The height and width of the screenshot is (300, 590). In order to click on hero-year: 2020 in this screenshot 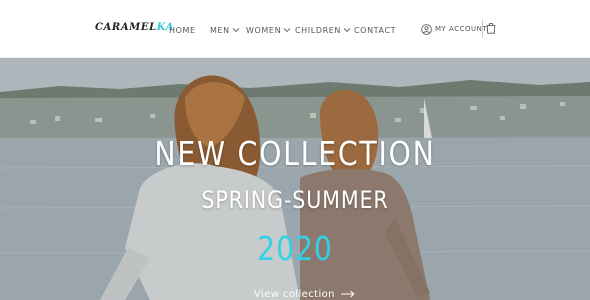, I will do `click(295, 248)`.